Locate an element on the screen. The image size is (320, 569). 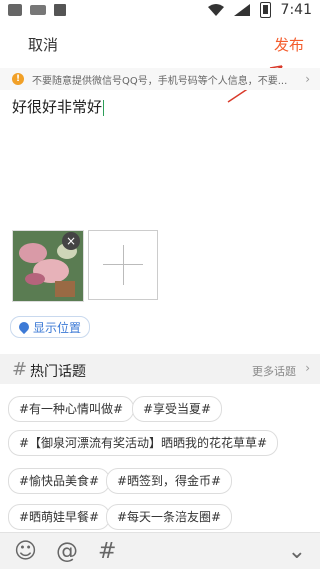
more-topics-link: 更多话题 is located at coordinates (274, 371).